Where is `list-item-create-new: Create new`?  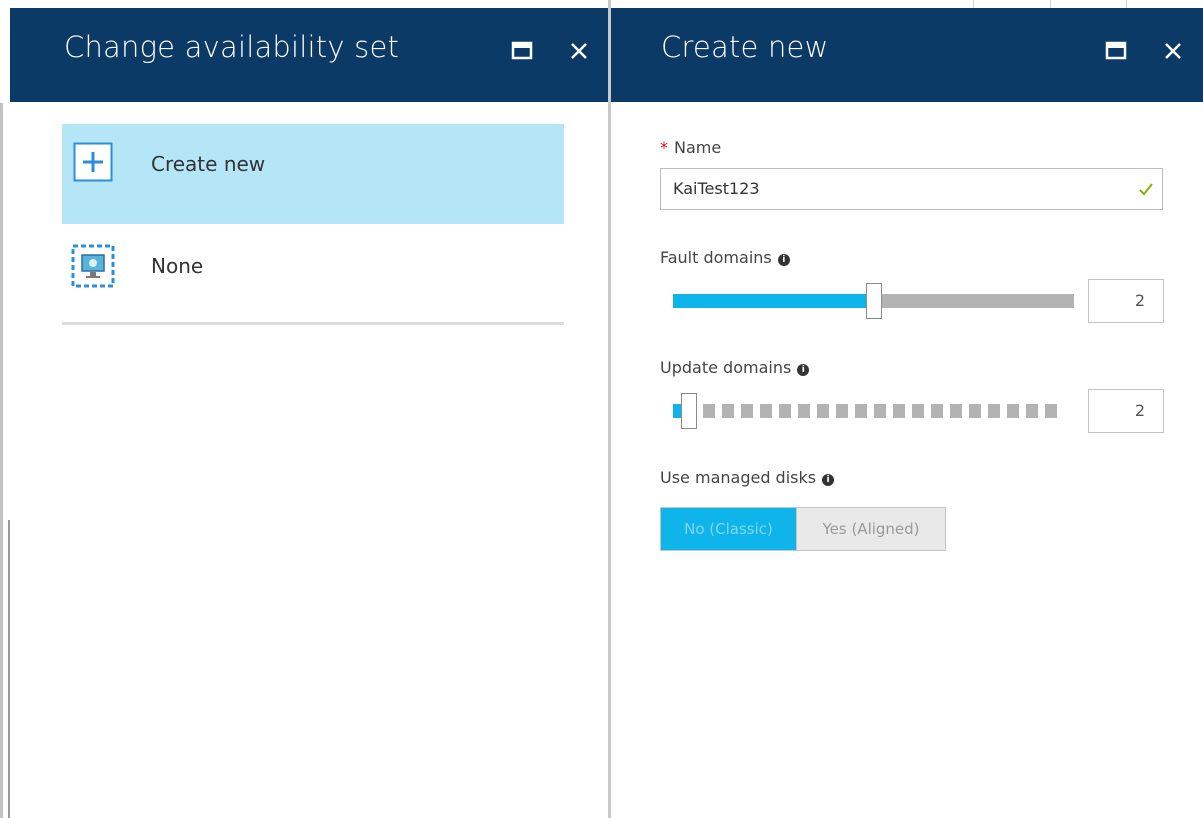
list-item-create-new: Create new is located at coordinates (313, 174).